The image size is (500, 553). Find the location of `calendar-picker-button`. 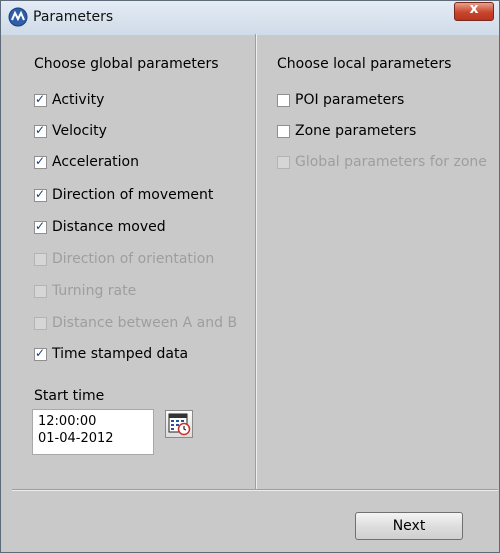

calendar-picker-button is located at coordinates (179, 424).